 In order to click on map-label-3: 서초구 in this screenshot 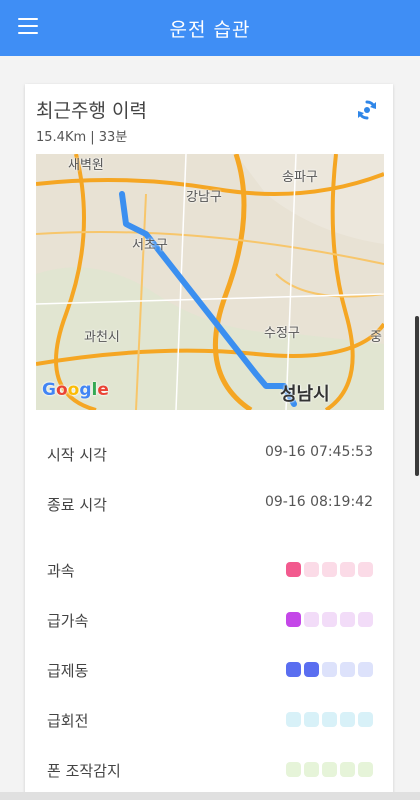, I will do `click(150, 245)`.